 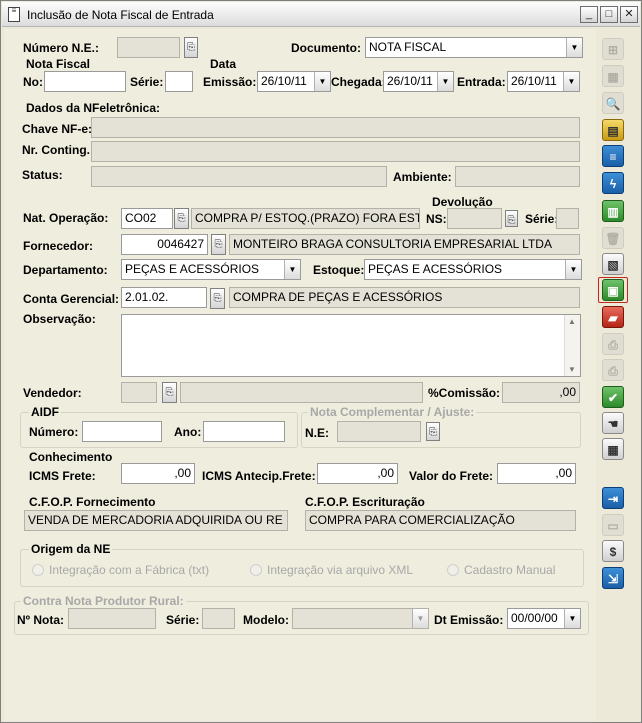 I want to click on complementar-lookup-button: ⎘, so click(x=433, y=431).